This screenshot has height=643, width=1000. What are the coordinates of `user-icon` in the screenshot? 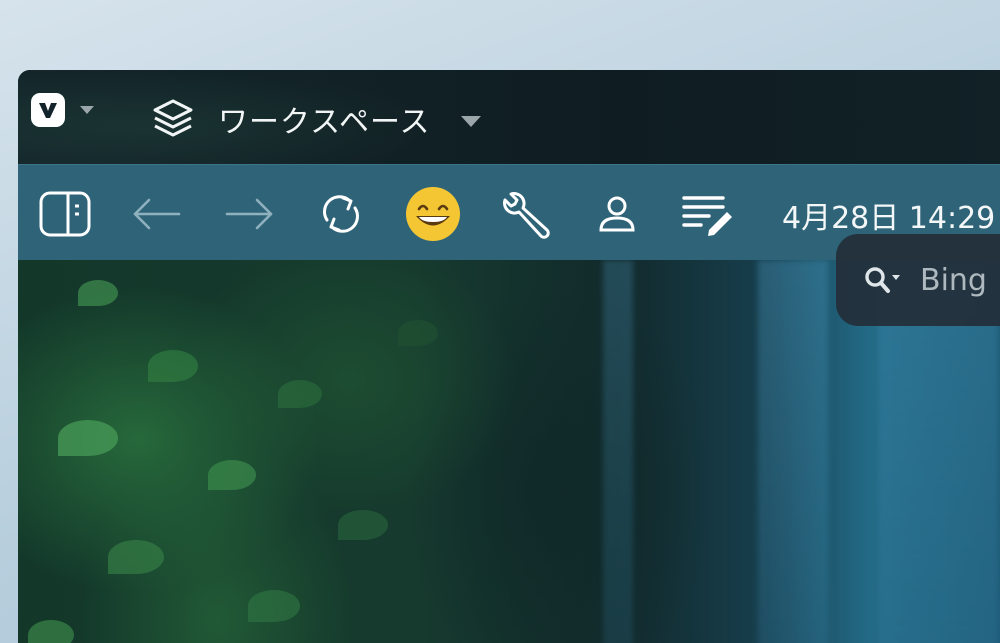 It's located at (617, 214).